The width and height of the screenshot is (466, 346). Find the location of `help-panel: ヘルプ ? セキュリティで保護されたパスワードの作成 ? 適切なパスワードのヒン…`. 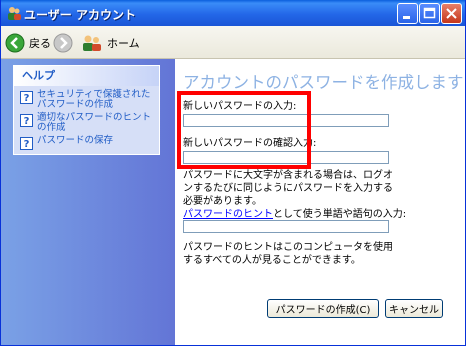

help-panel: ヘルプ ? セキュリティで保護されたパスワードの作成 ? 適切なパスワードのヒン… is located at coordinates (86, 110).